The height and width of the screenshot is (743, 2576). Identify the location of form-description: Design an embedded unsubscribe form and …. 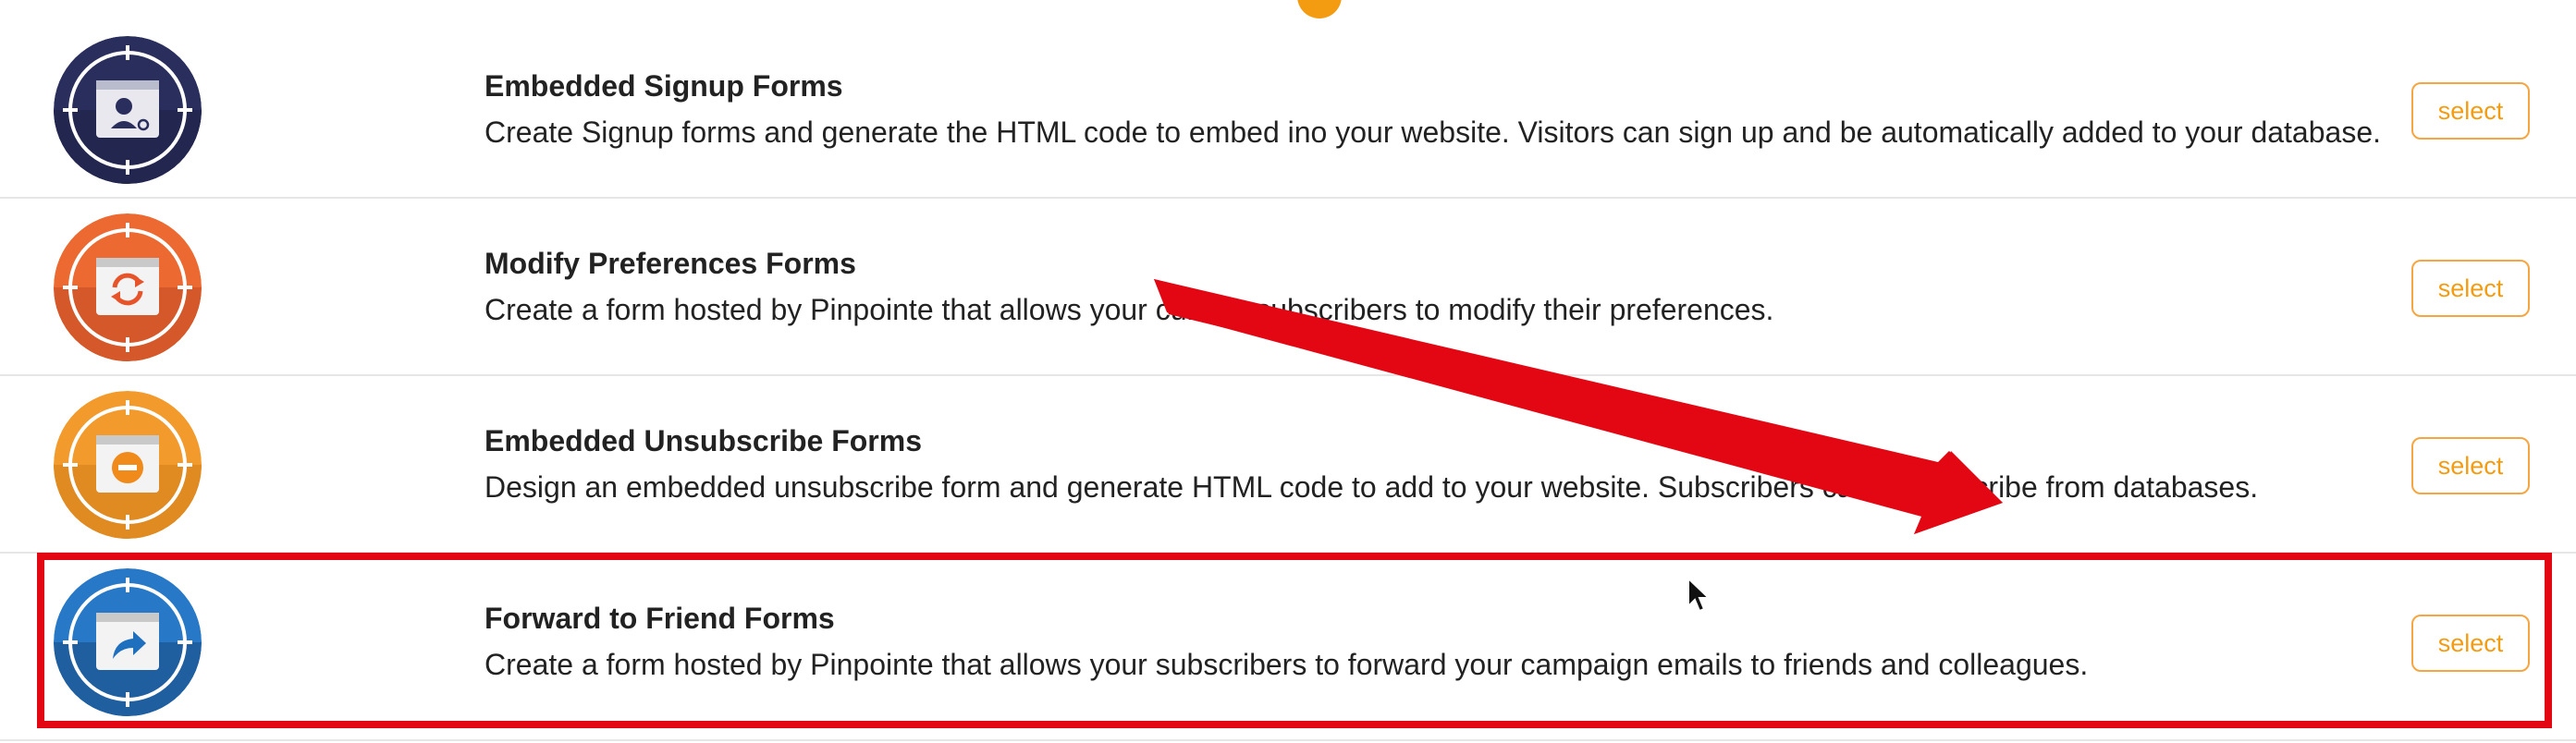
(1372, 487).